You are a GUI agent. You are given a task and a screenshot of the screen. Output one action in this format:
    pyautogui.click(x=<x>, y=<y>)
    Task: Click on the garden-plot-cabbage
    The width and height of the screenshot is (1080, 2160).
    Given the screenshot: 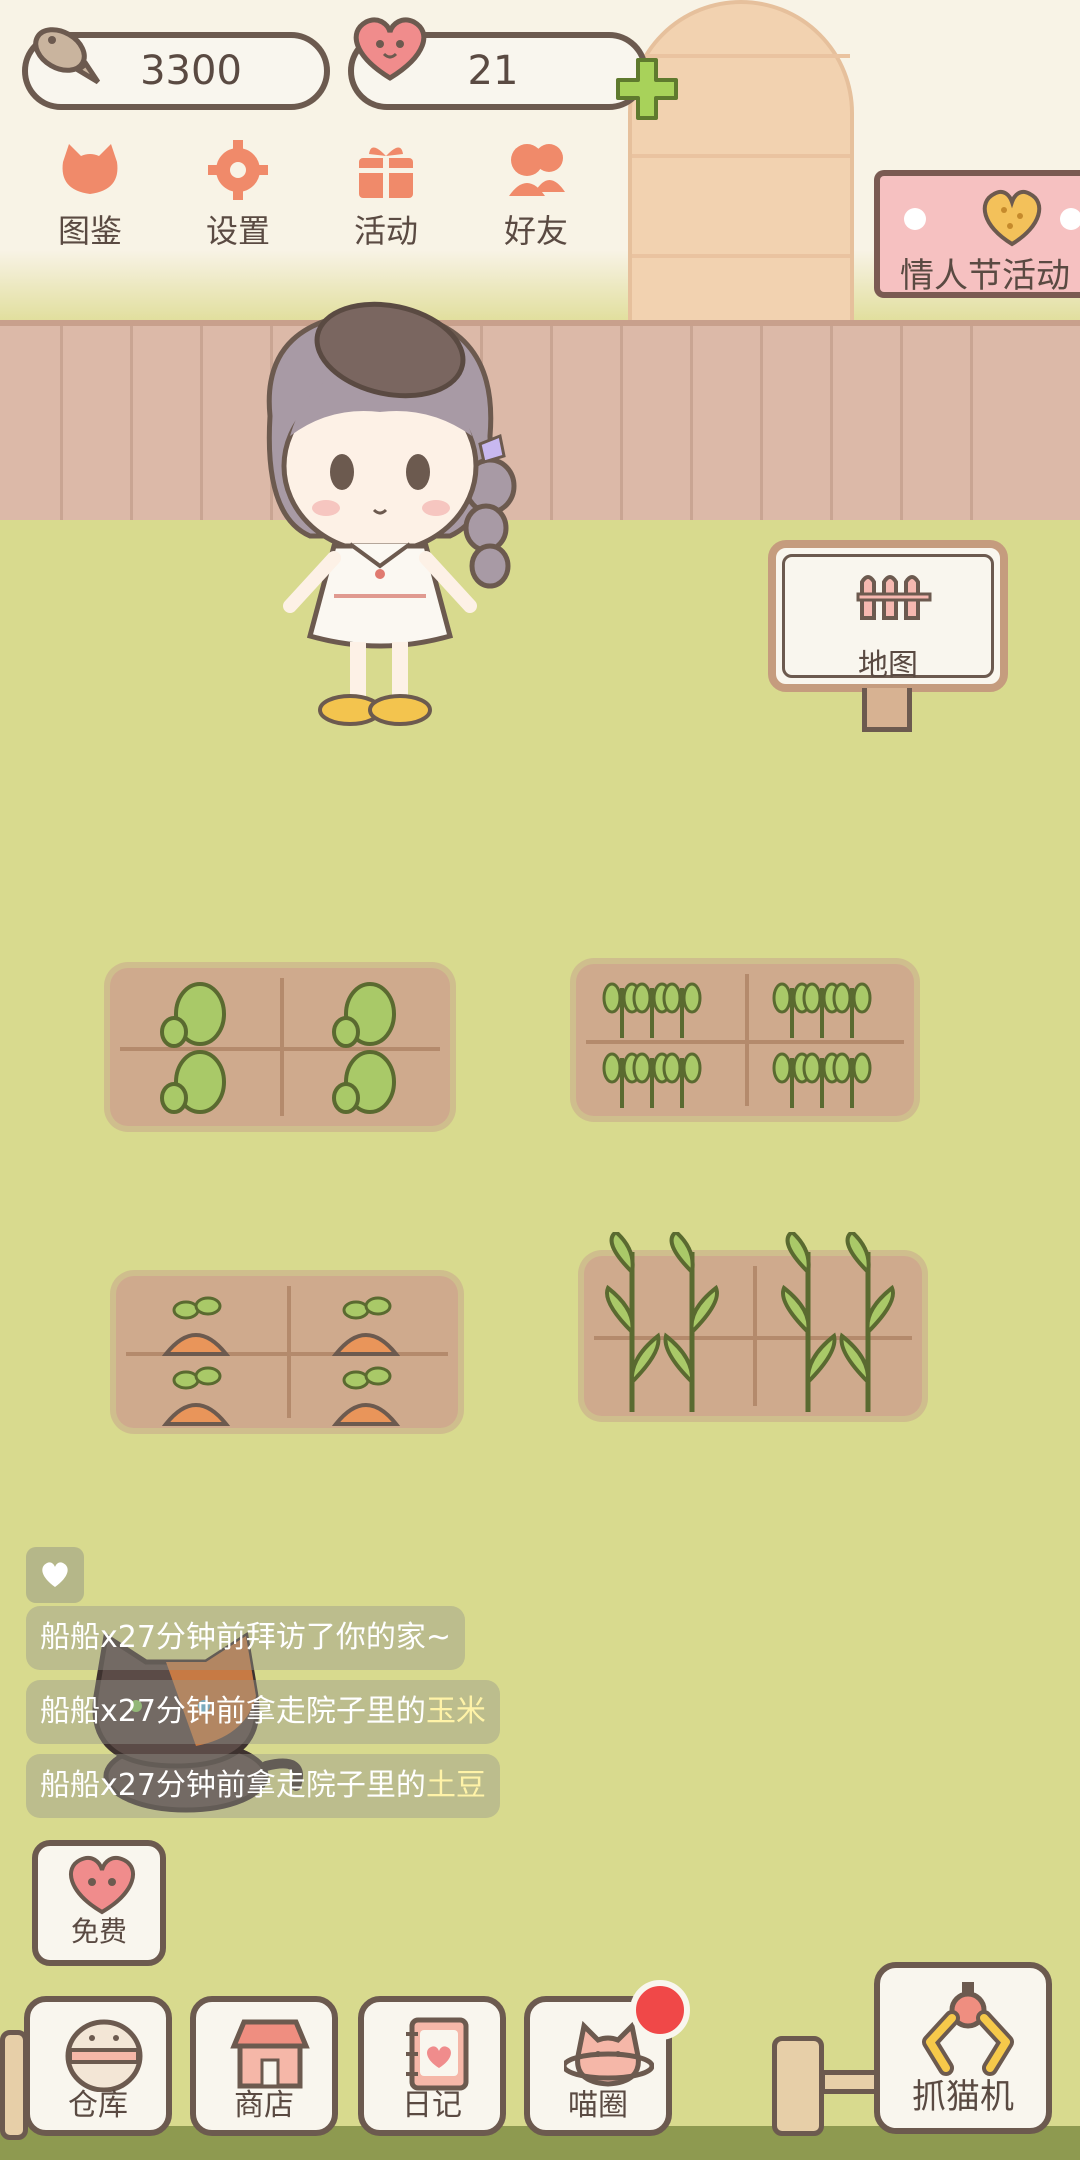 What is the action you would take?
    pyautogui.click(x=280, y=1047)
    